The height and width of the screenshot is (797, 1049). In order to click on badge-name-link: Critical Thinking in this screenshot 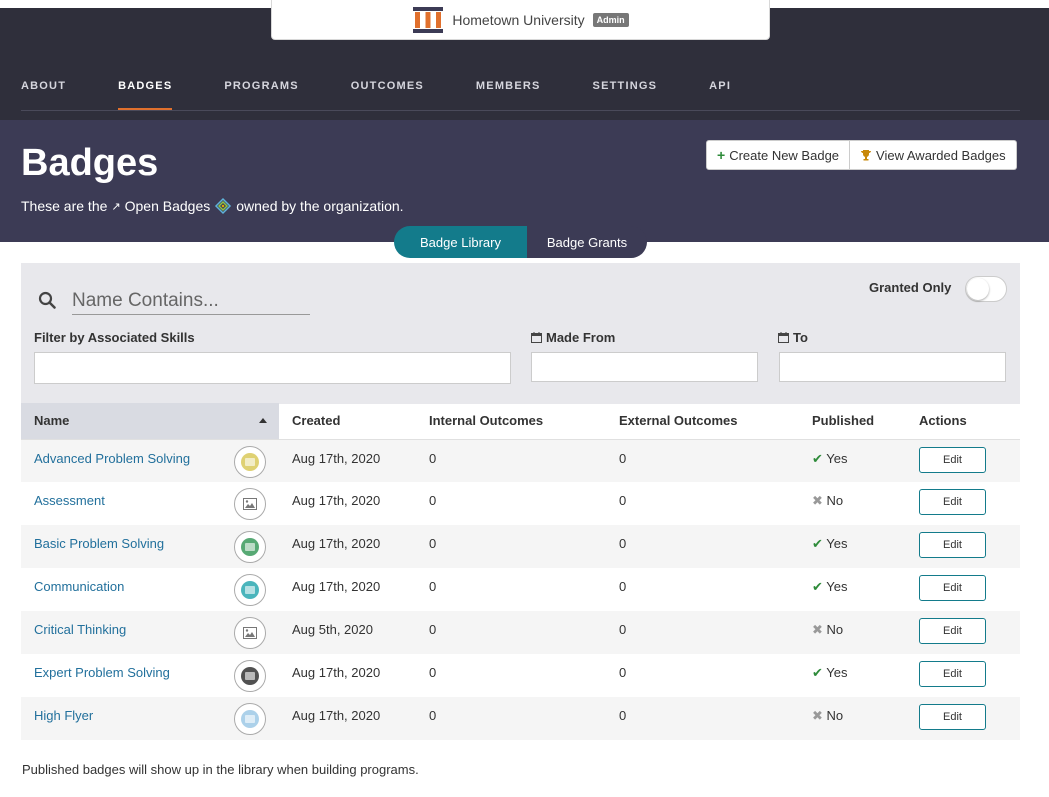, I will do `click(80, 629)`.